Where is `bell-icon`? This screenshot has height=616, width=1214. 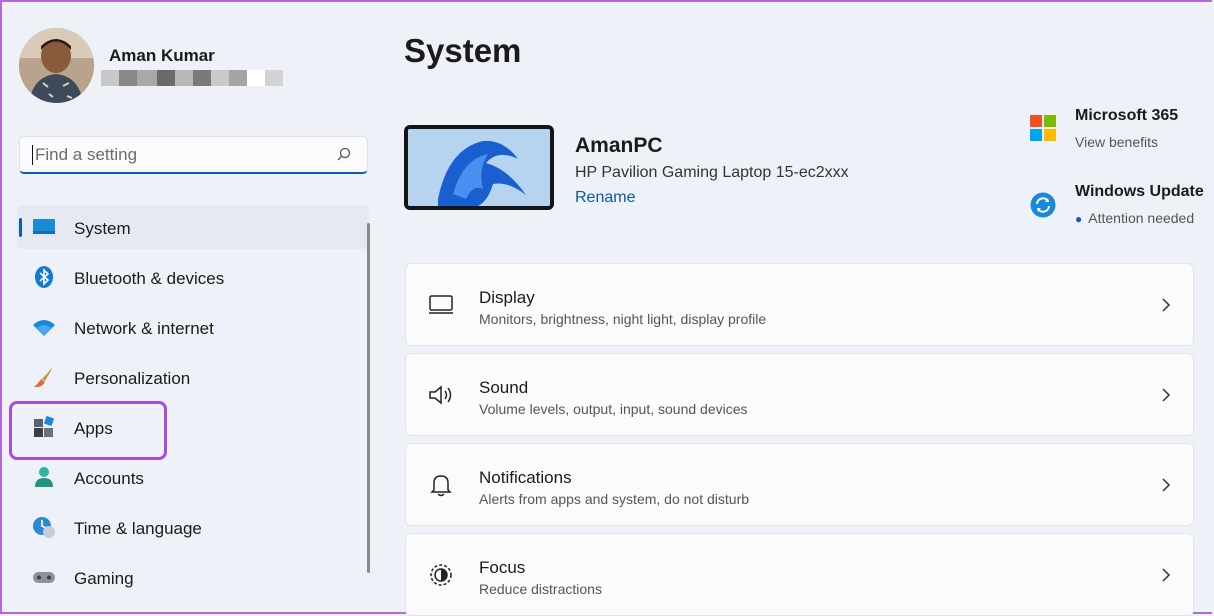 bell-icon is located at coordinates (441, 486).